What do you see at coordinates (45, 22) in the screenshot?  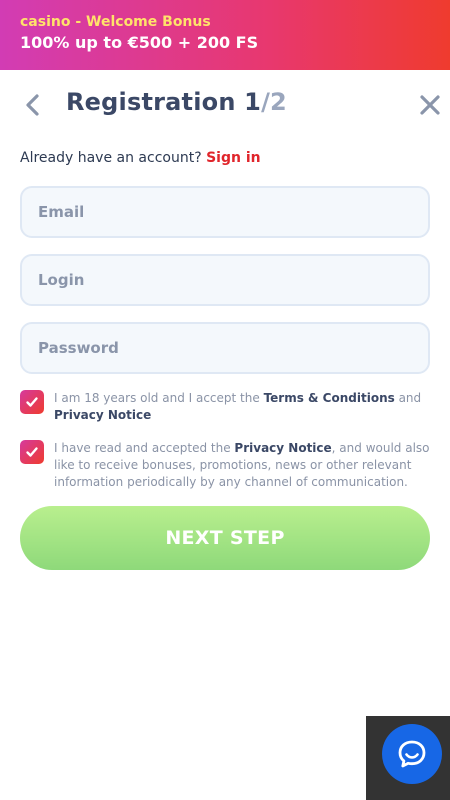 I see `promo-brand: casino` at bounding box center [45, 22].